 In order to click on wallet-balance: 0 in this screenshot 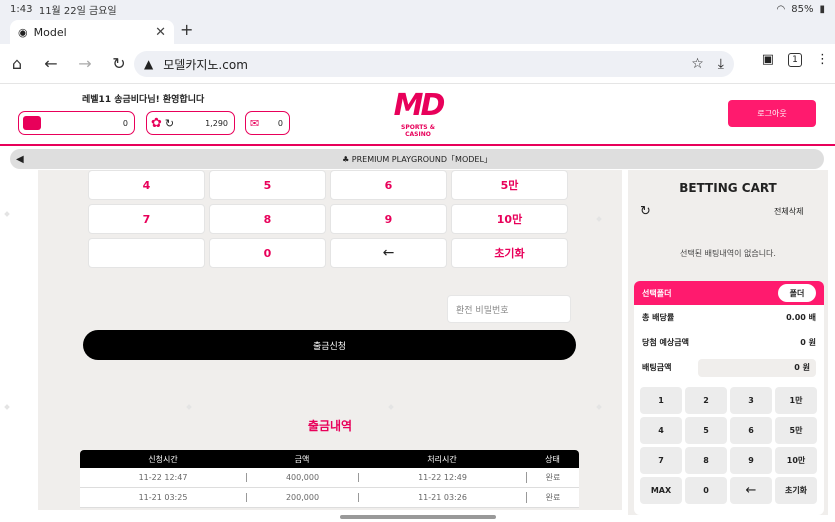, I will do `click(125, 123)`.